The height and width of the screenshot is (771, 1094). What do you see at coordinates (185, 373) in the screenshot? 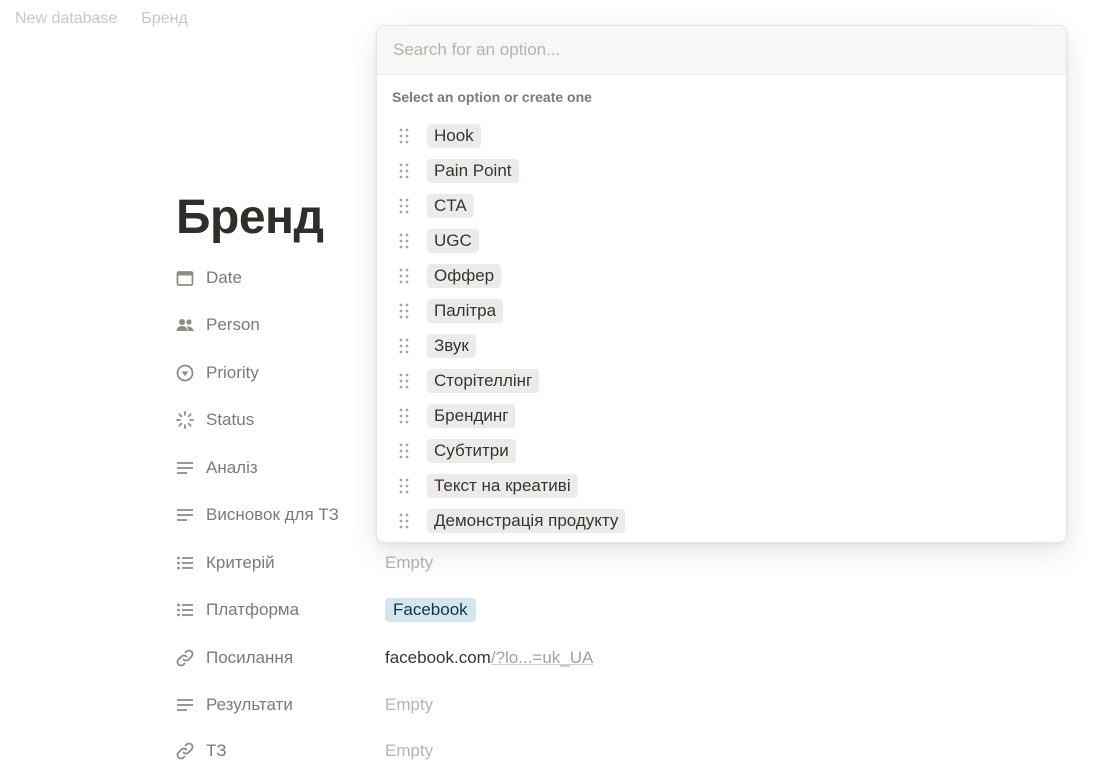
I see `priority-icon` at bounding box center [185, 373].